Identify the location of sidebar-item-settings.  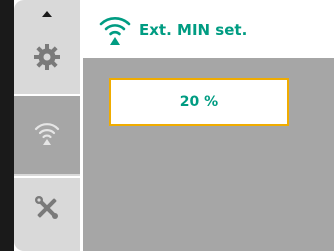
(47, 59).